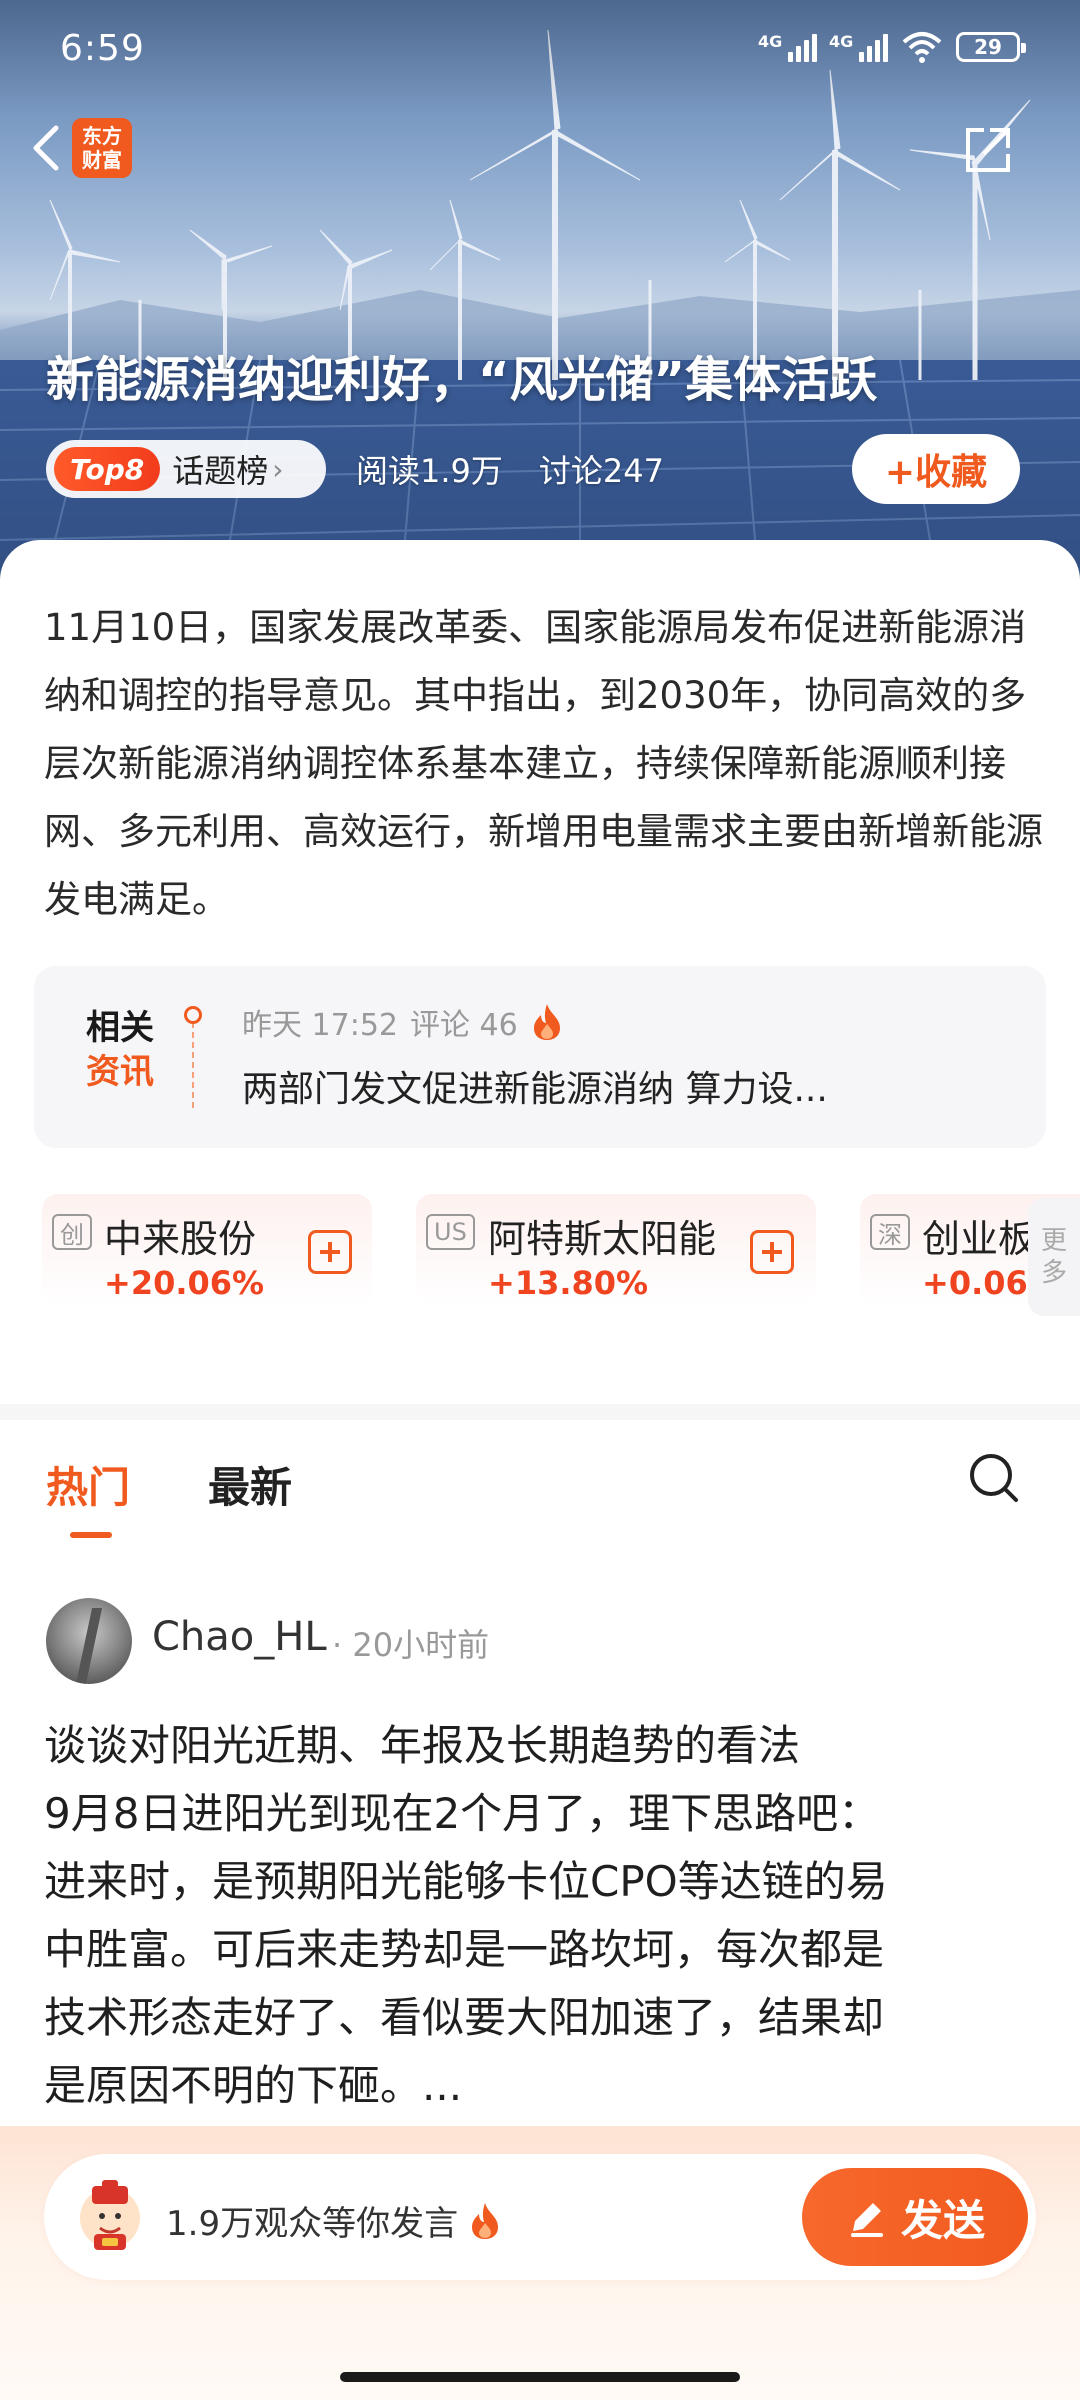 The height and width of the screenshot is (2400, 1080). Describe the element at coordinates (979, 1239) in the screenshot. I see `stock-name: 创业板` at that location.